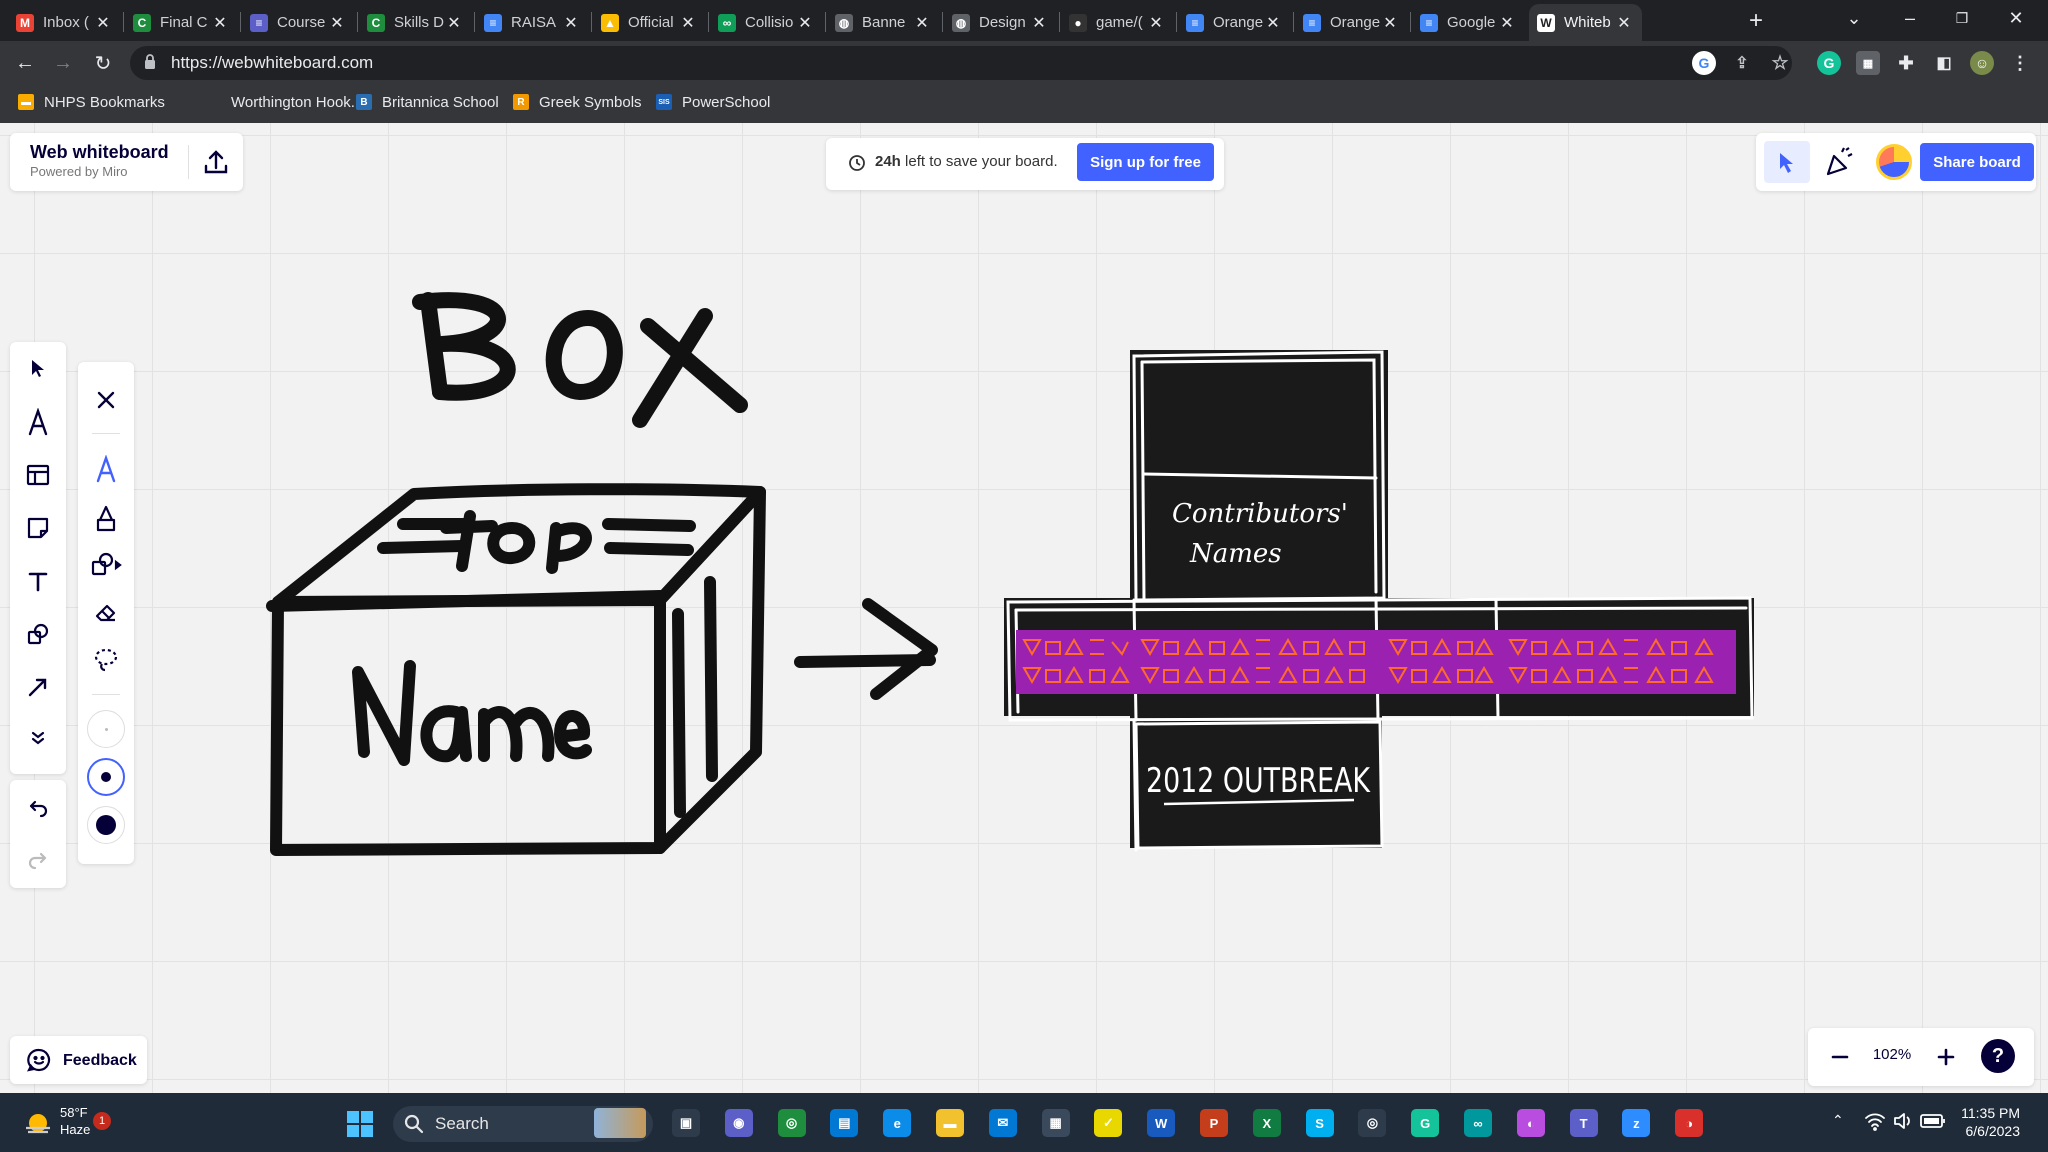 This screenshot has height=1152, width=2048. Describe the element at coordinates (2016, 18) in the screenshot. I see `close-window-button: ✕` at that location.